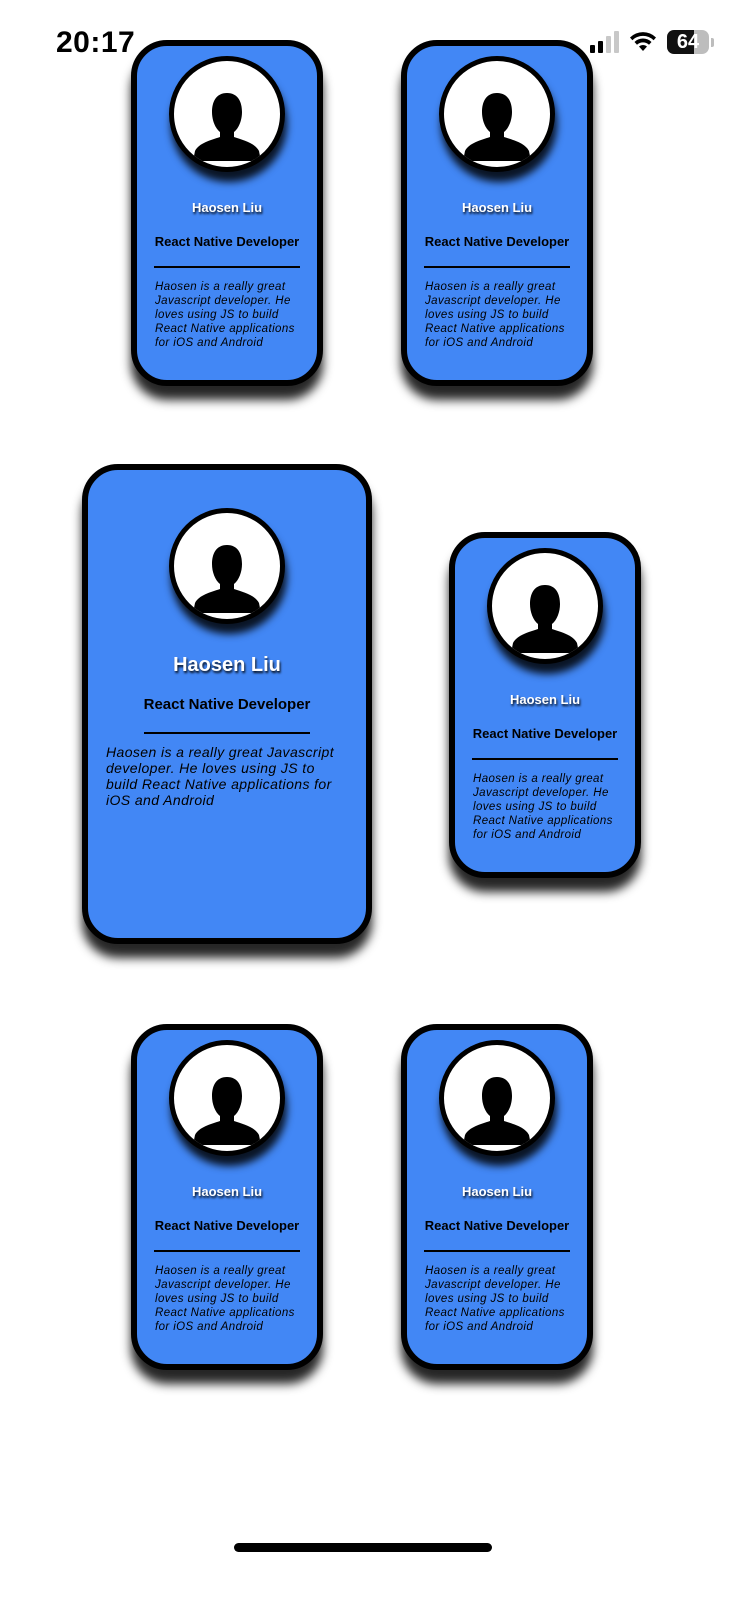 This screenshot has height=1624, width=750. What do you see at coordinates (96, 42) in the screenshot?
I see `status-time: 20:17` at bounding box center [96, 42].